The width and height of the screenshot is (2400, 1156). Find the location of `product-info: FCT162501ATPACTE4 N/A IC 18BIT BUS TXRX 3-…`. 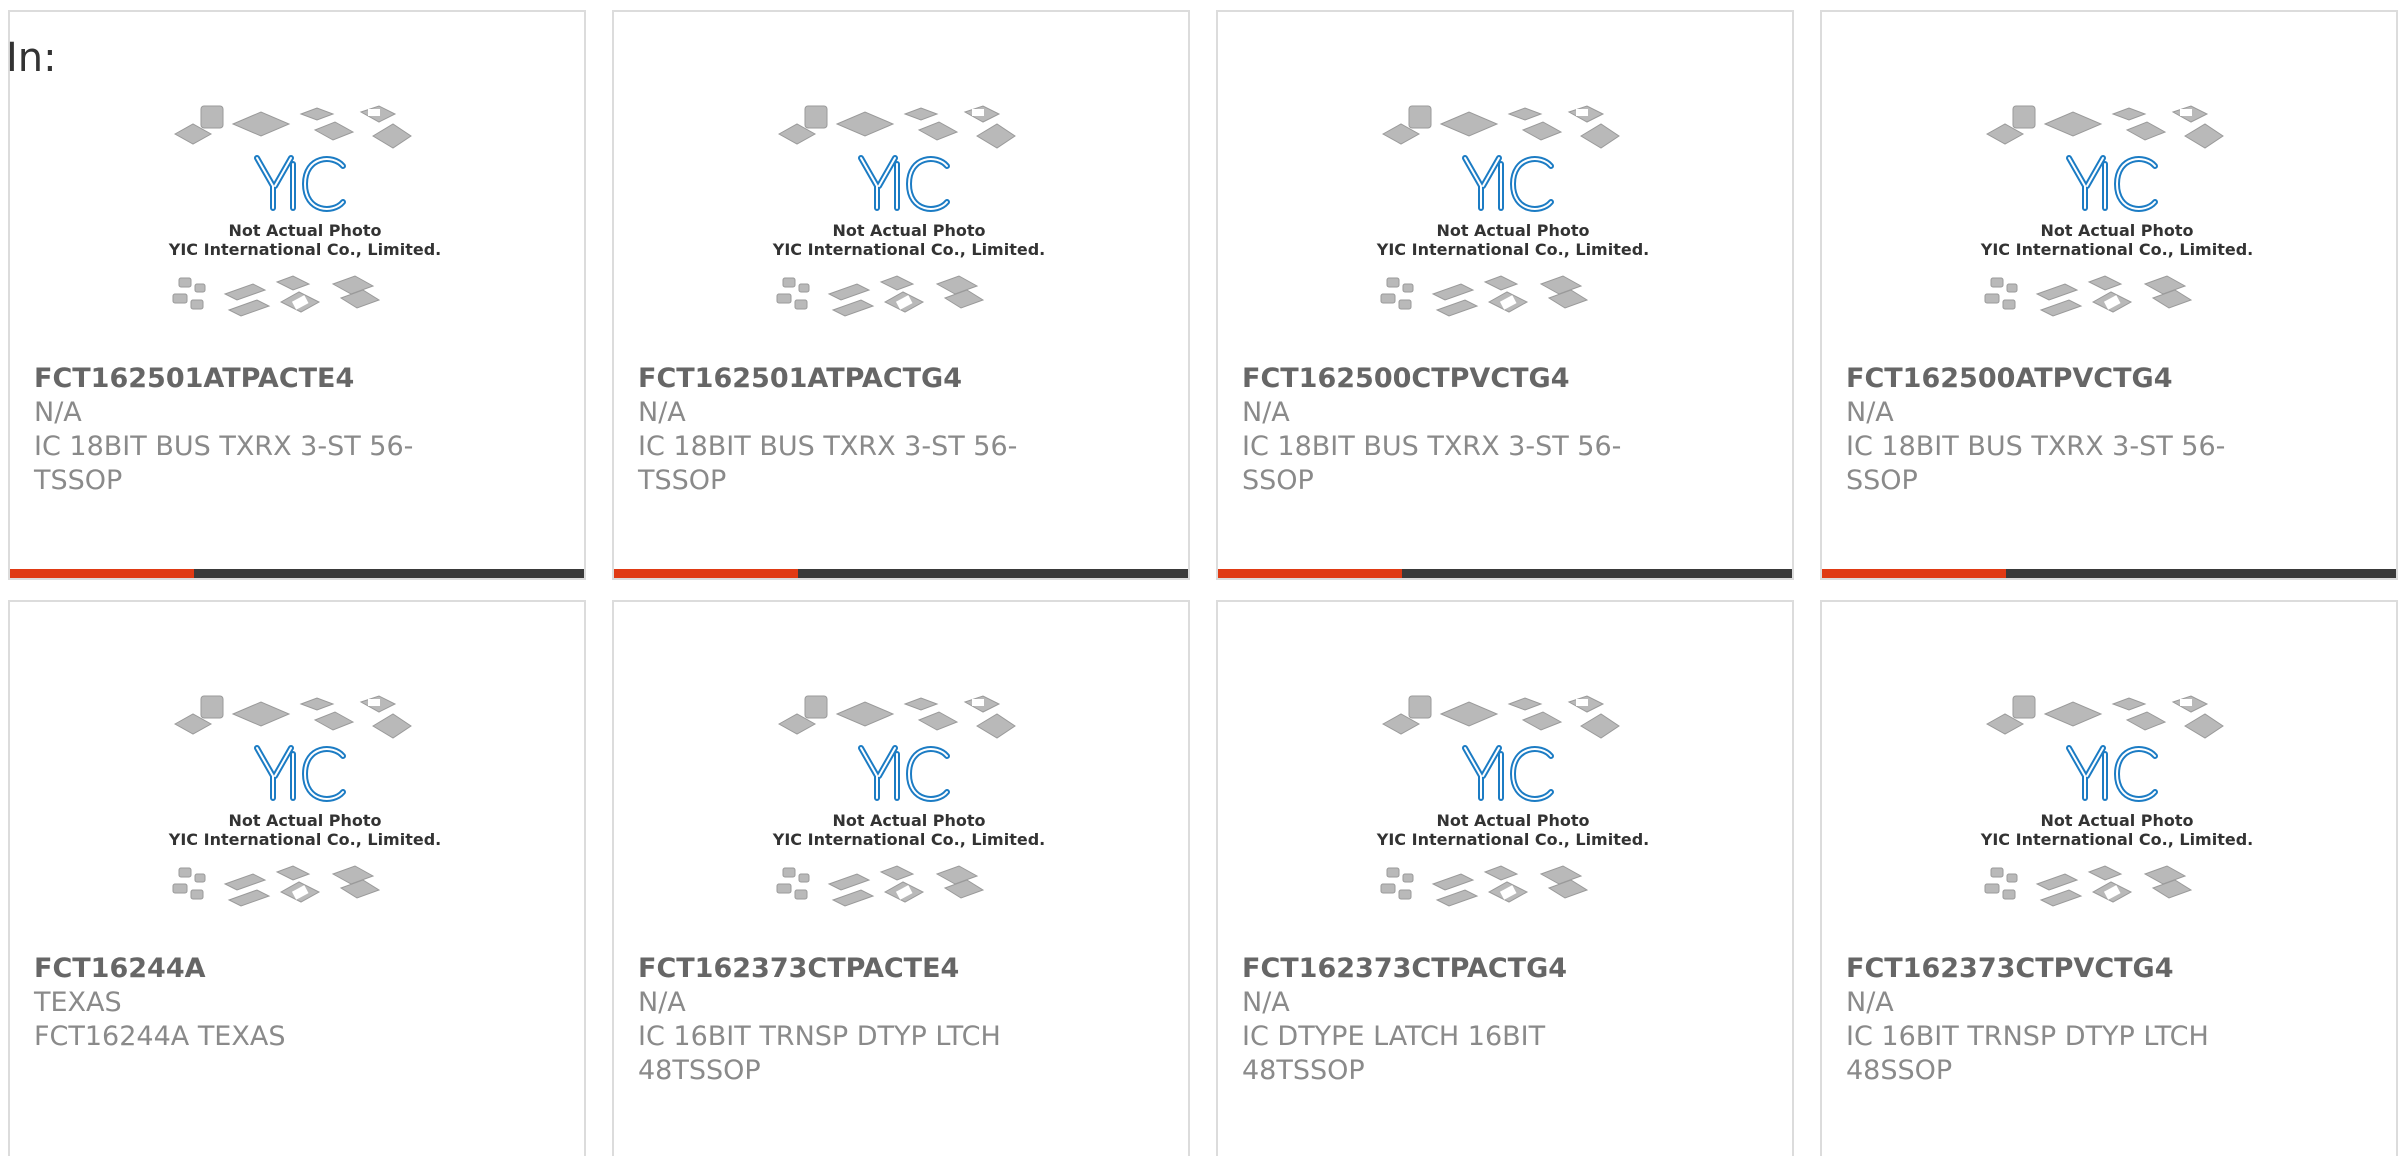

product-info: FCT162501ATPACTE4 N/A IC 18BIT BUS TXRX 3-… is located at coordinates (249, 430).